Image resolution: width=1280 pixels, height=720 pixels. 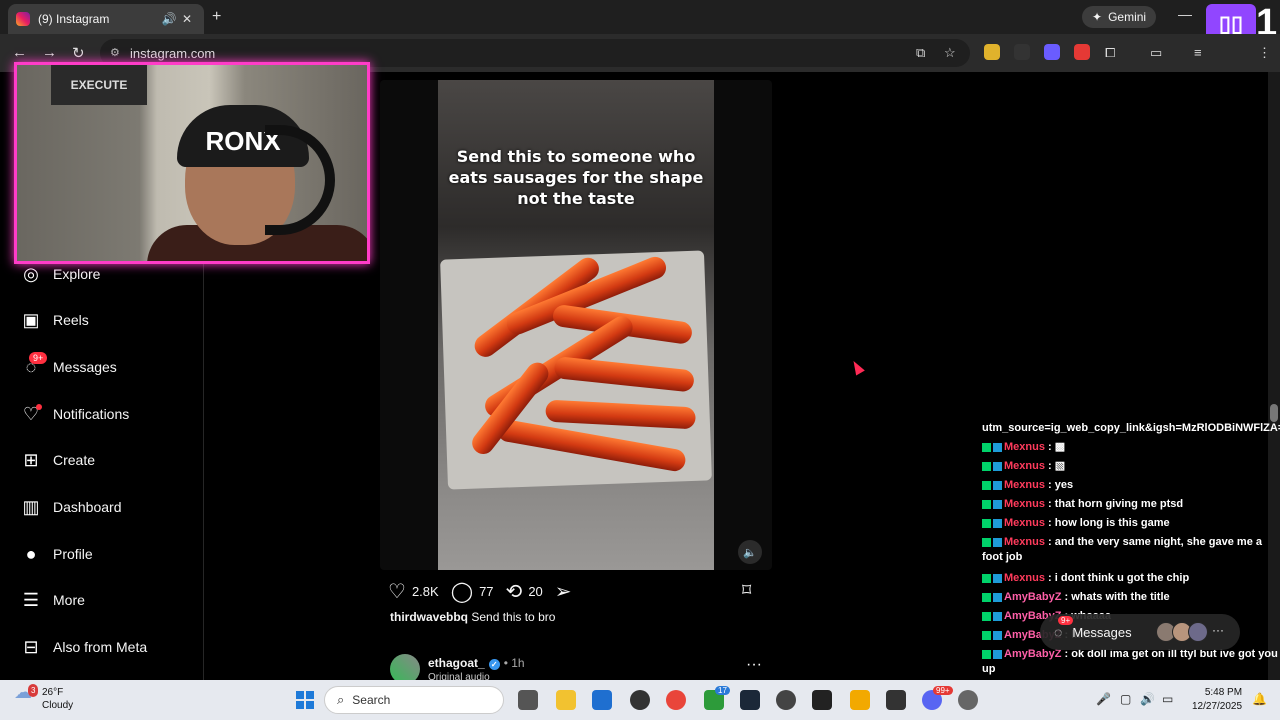 I want to click on steam-icon, so click(x=750, y=700).